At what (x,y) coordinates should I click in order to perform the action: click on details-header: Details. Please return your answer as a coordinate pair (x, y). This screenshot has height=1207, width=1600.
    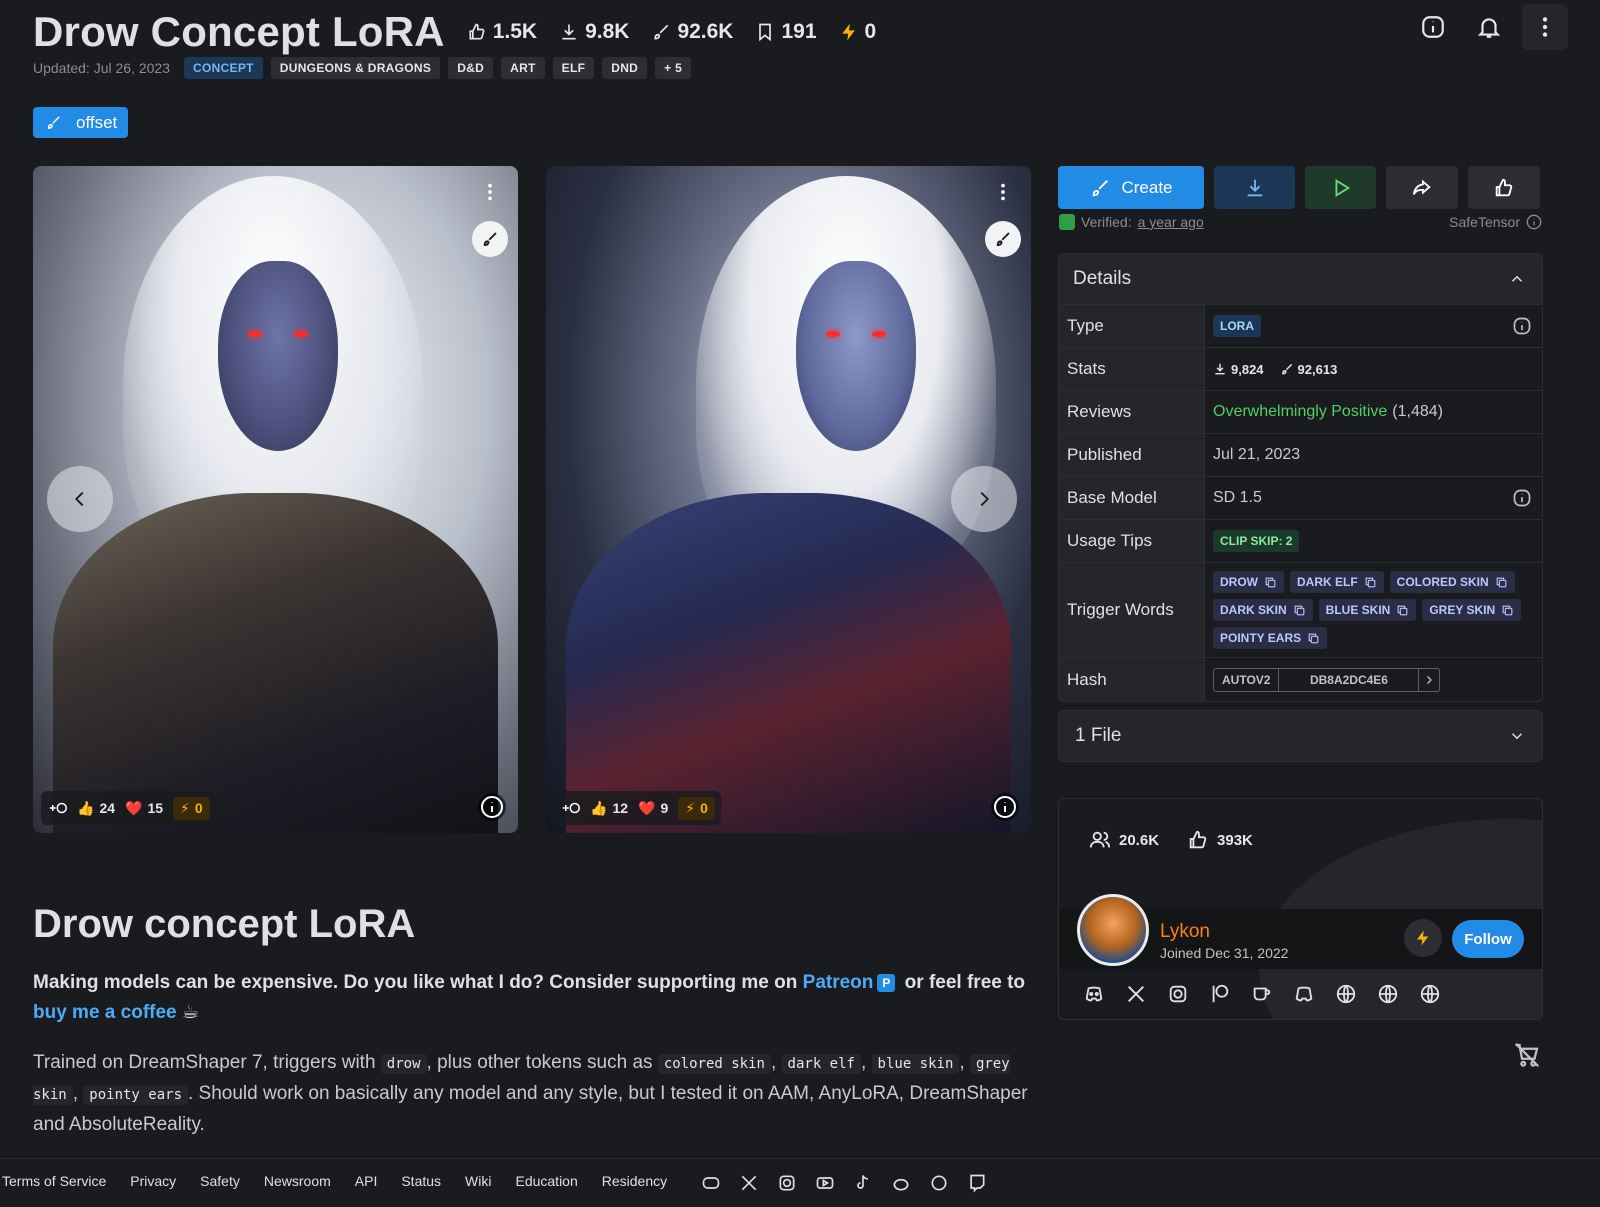
    Looking at the image, I should click on (1300, 279).